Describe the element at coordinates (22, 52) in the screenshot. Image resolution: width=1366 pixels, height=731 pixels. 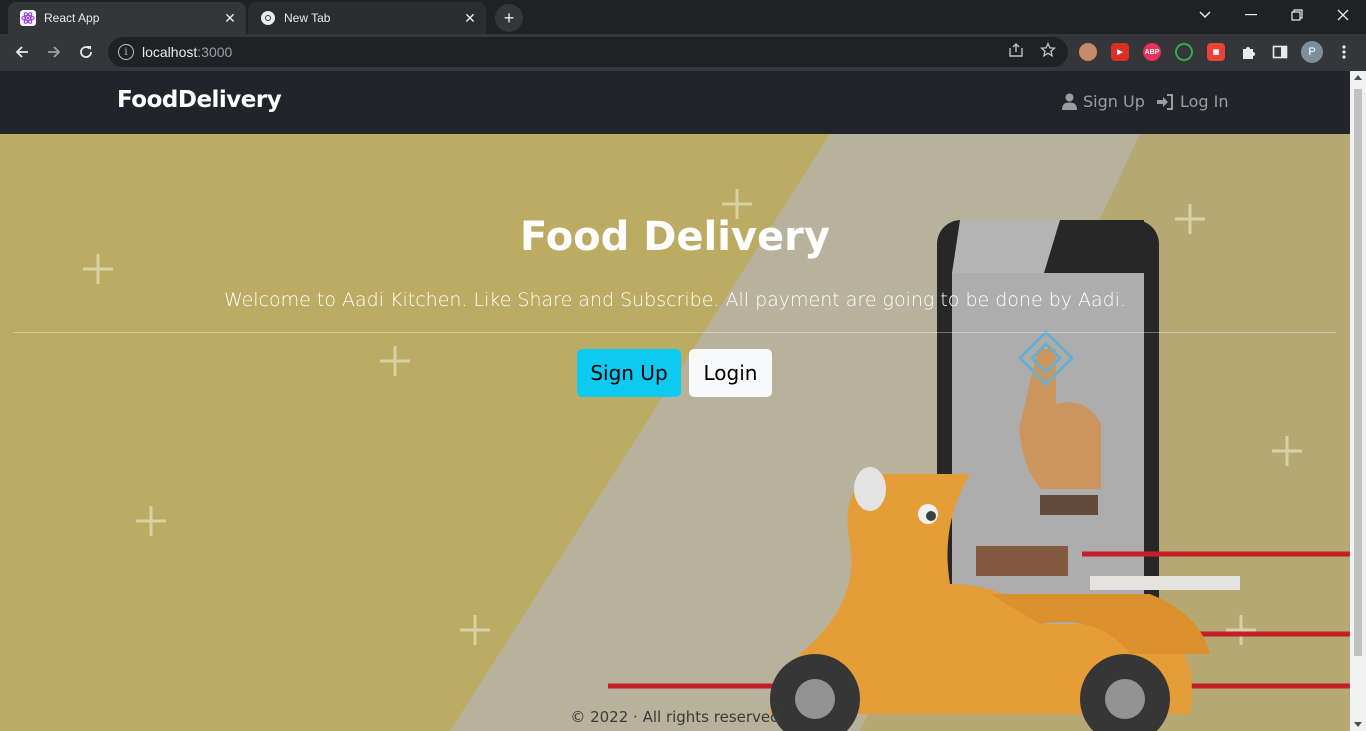
I see `back-icon` at that location.